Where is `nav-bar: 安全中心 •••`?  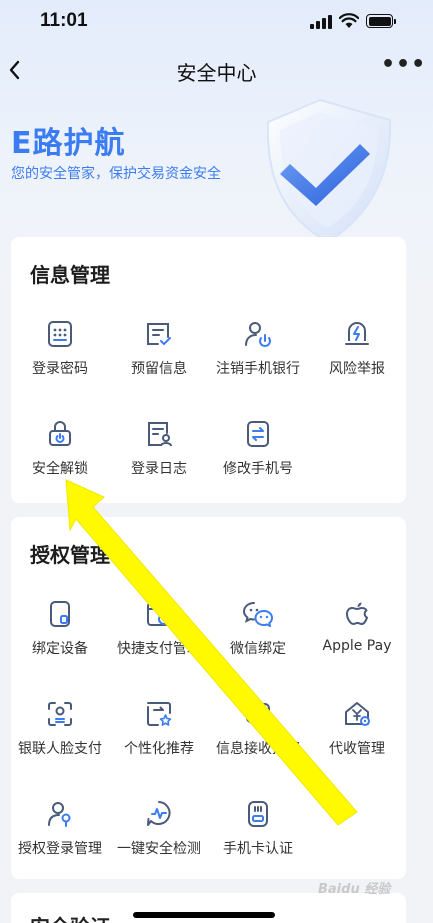
nav-bar: 安全中心 ••• is located at coordinates (216, 70).